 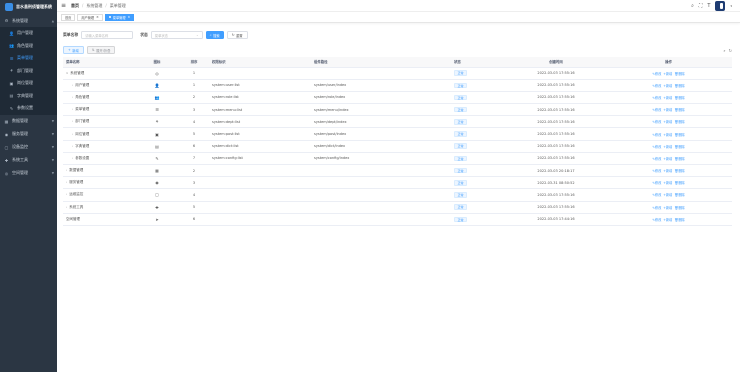 What do you see at coordinates (63, 5) in the screenshot?
I see `hamburger-icon: ≡` at bounding box center [63, 5].